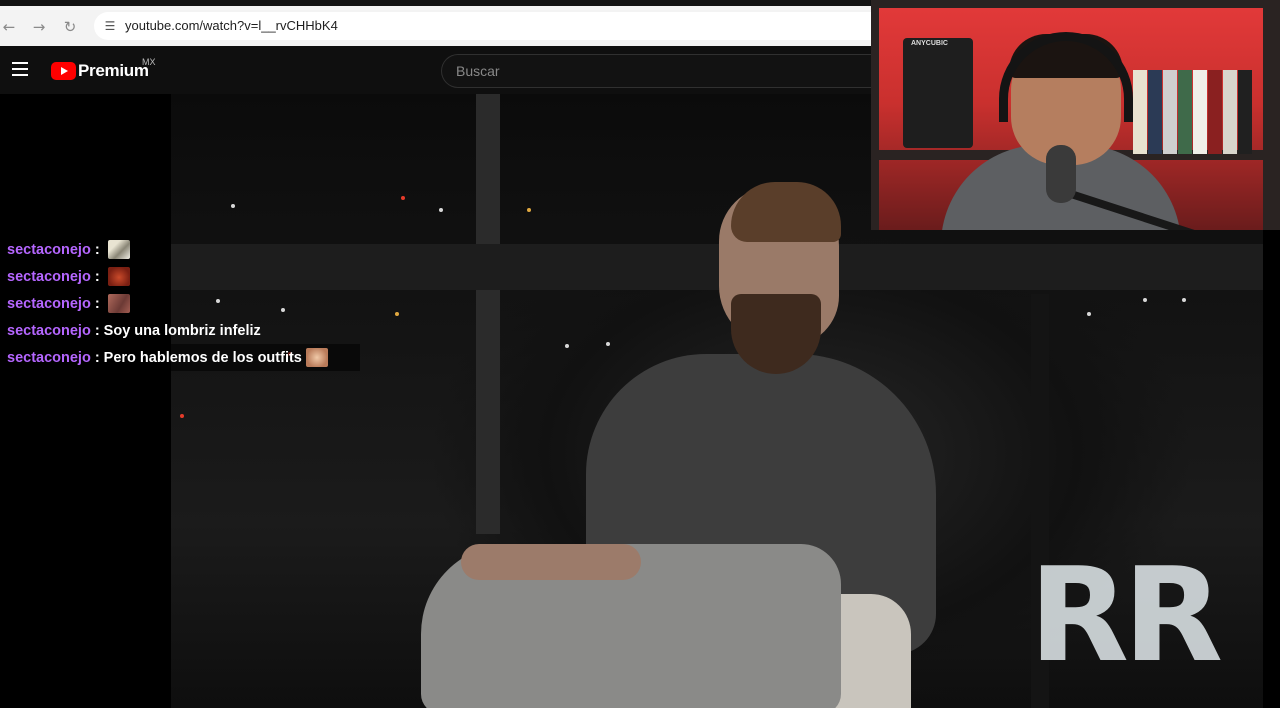 This screenshot has height=720, width=1280. I want to click on youtube-play-icon, so click(63, 71).